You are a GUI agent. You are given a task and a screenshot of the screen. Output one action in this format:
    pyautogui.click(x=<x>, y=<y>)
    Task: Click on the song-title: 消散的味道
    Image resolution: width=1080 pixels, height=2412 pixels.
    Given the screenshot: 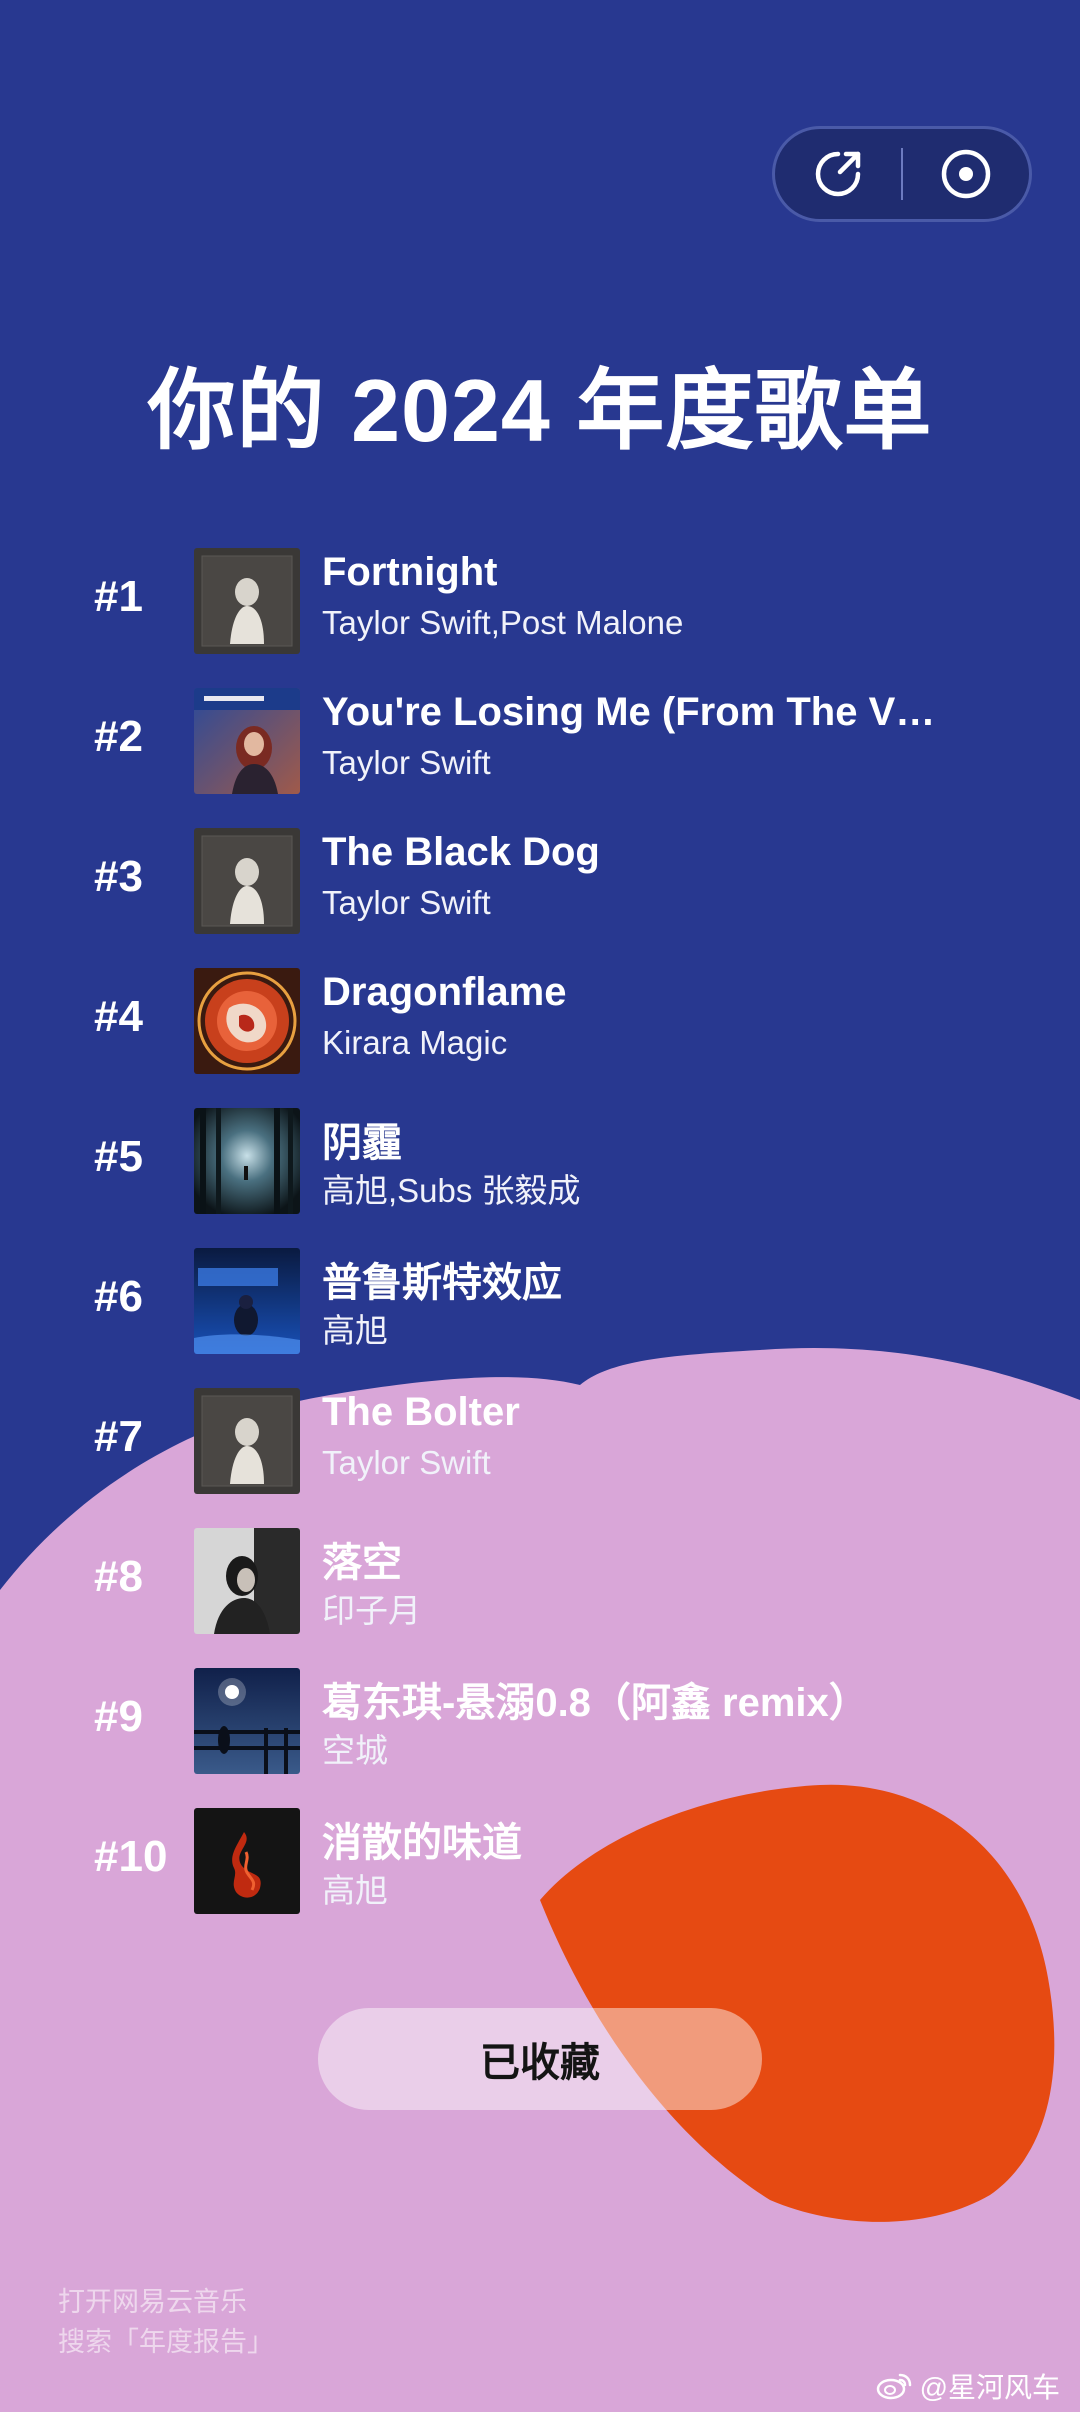 What is the action you would take?
    pyautogui.click(x=422, y=1843)
    